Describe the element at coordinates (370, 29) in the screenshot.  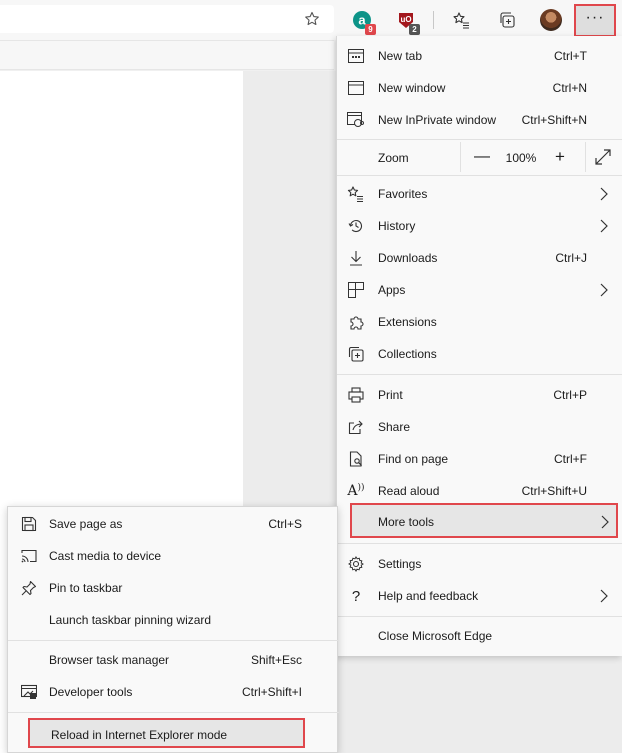
I see `extension-badge: 9` at that location.